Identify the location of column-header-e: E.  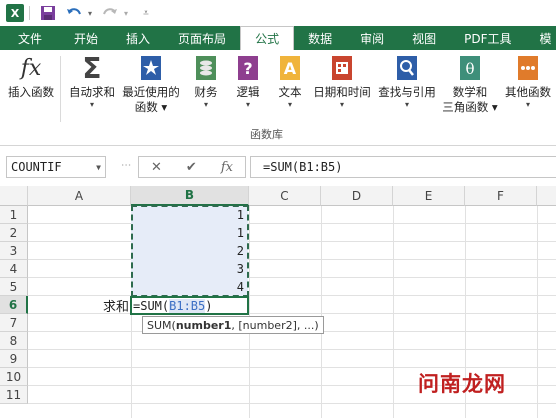
(429, 196).